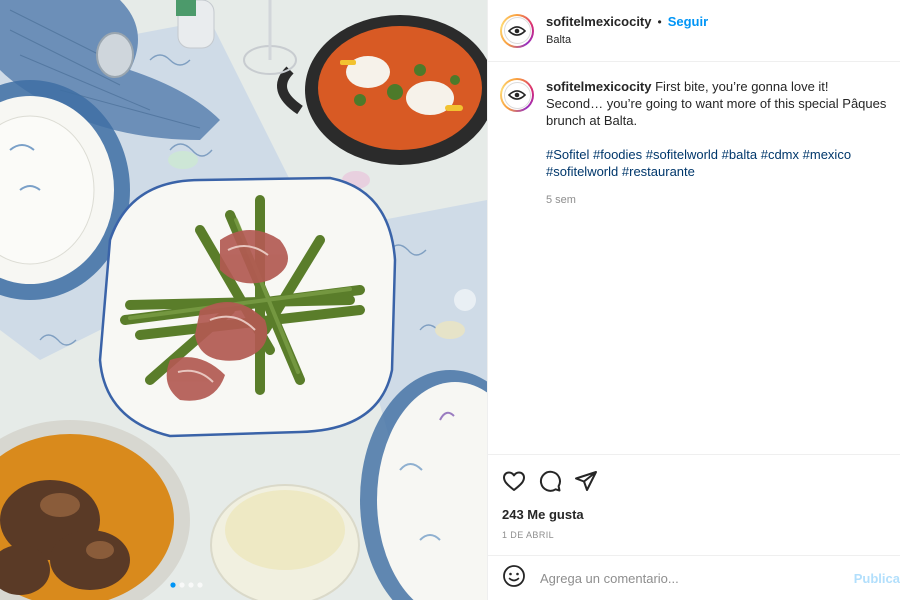 This screenshot has height=600, width=900. Describe the element at coordinates (690, 578) in the screenshot. I see `comment-input` at that location.